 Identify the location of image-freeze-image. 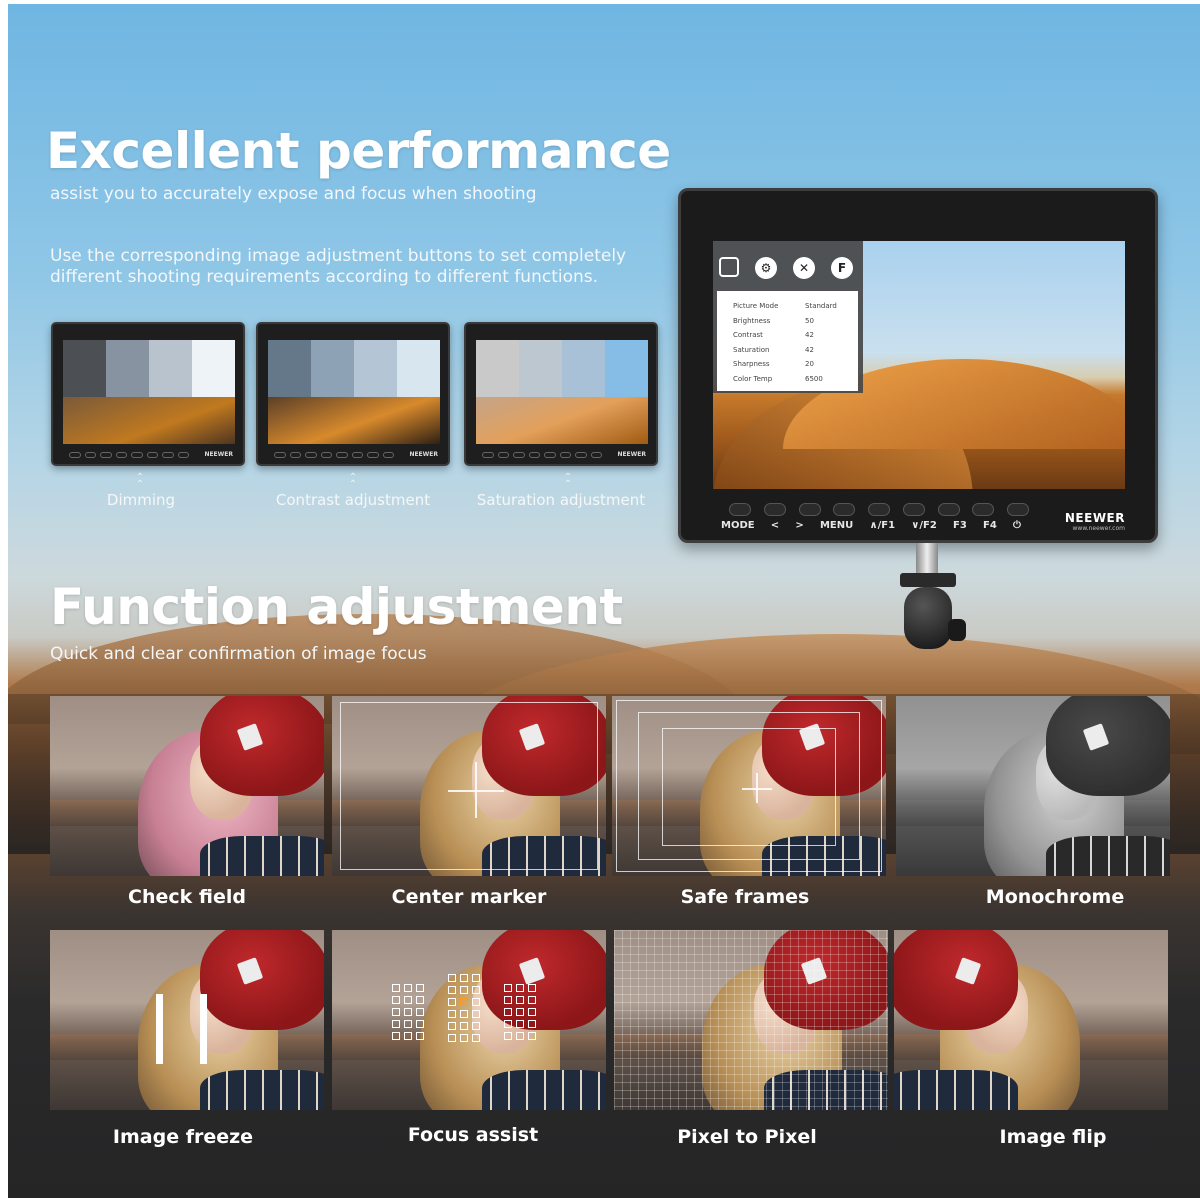
(187, 1020).